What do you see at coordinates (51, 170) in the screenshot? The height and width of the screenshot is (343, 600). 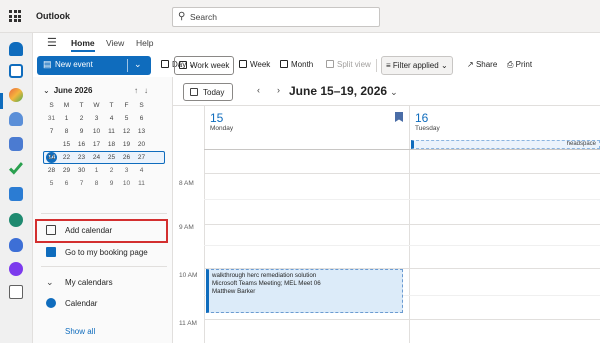 I see `mini-calendar-day: 28` at bounding box center [51, 170].